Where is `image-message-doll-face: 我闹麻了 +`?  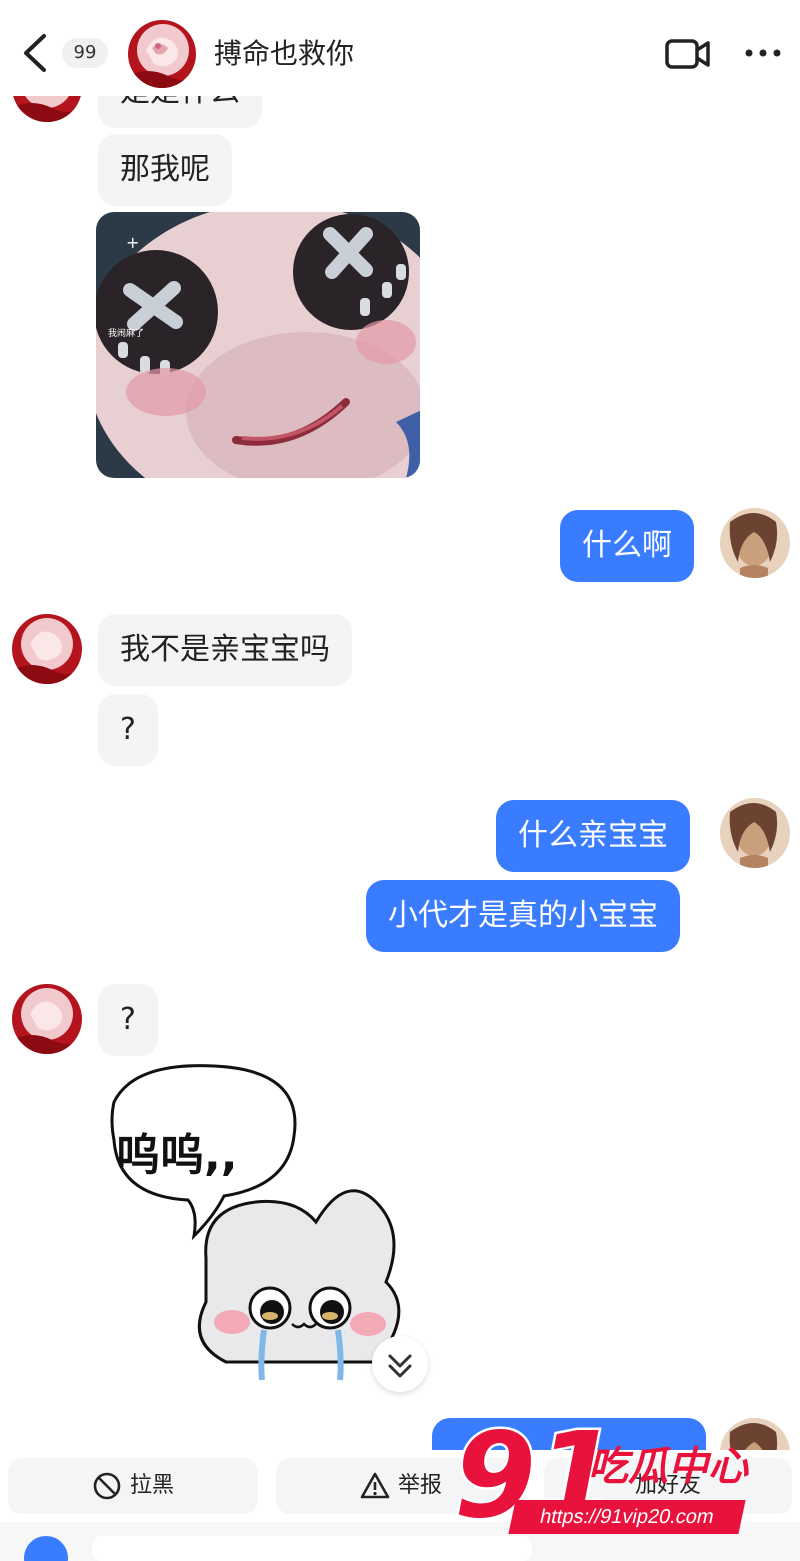
image-message-doll-face: 我闹麻了 + is located at coordinates (258, 345).